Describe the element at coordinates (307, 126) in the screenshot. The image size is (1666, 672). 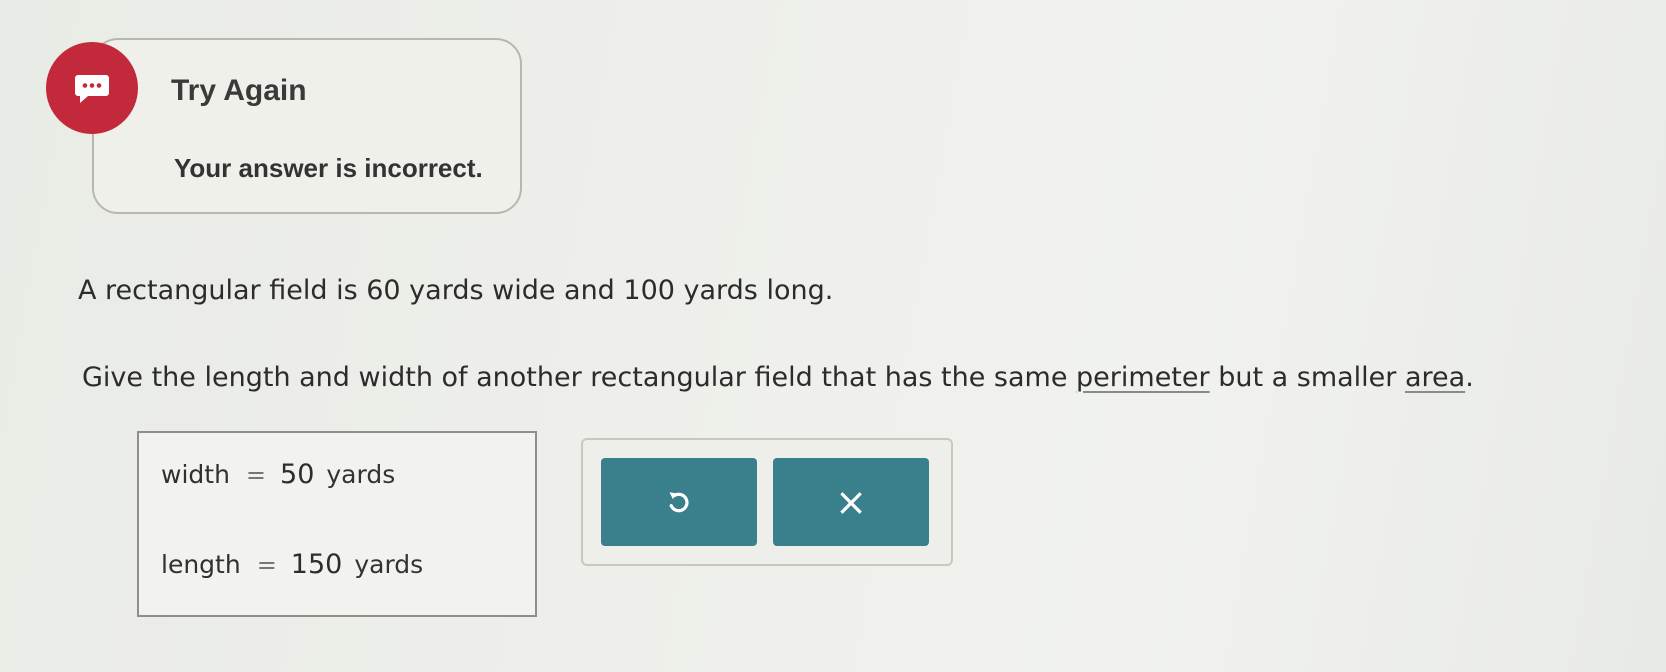
I see `feedback-card` at that location.